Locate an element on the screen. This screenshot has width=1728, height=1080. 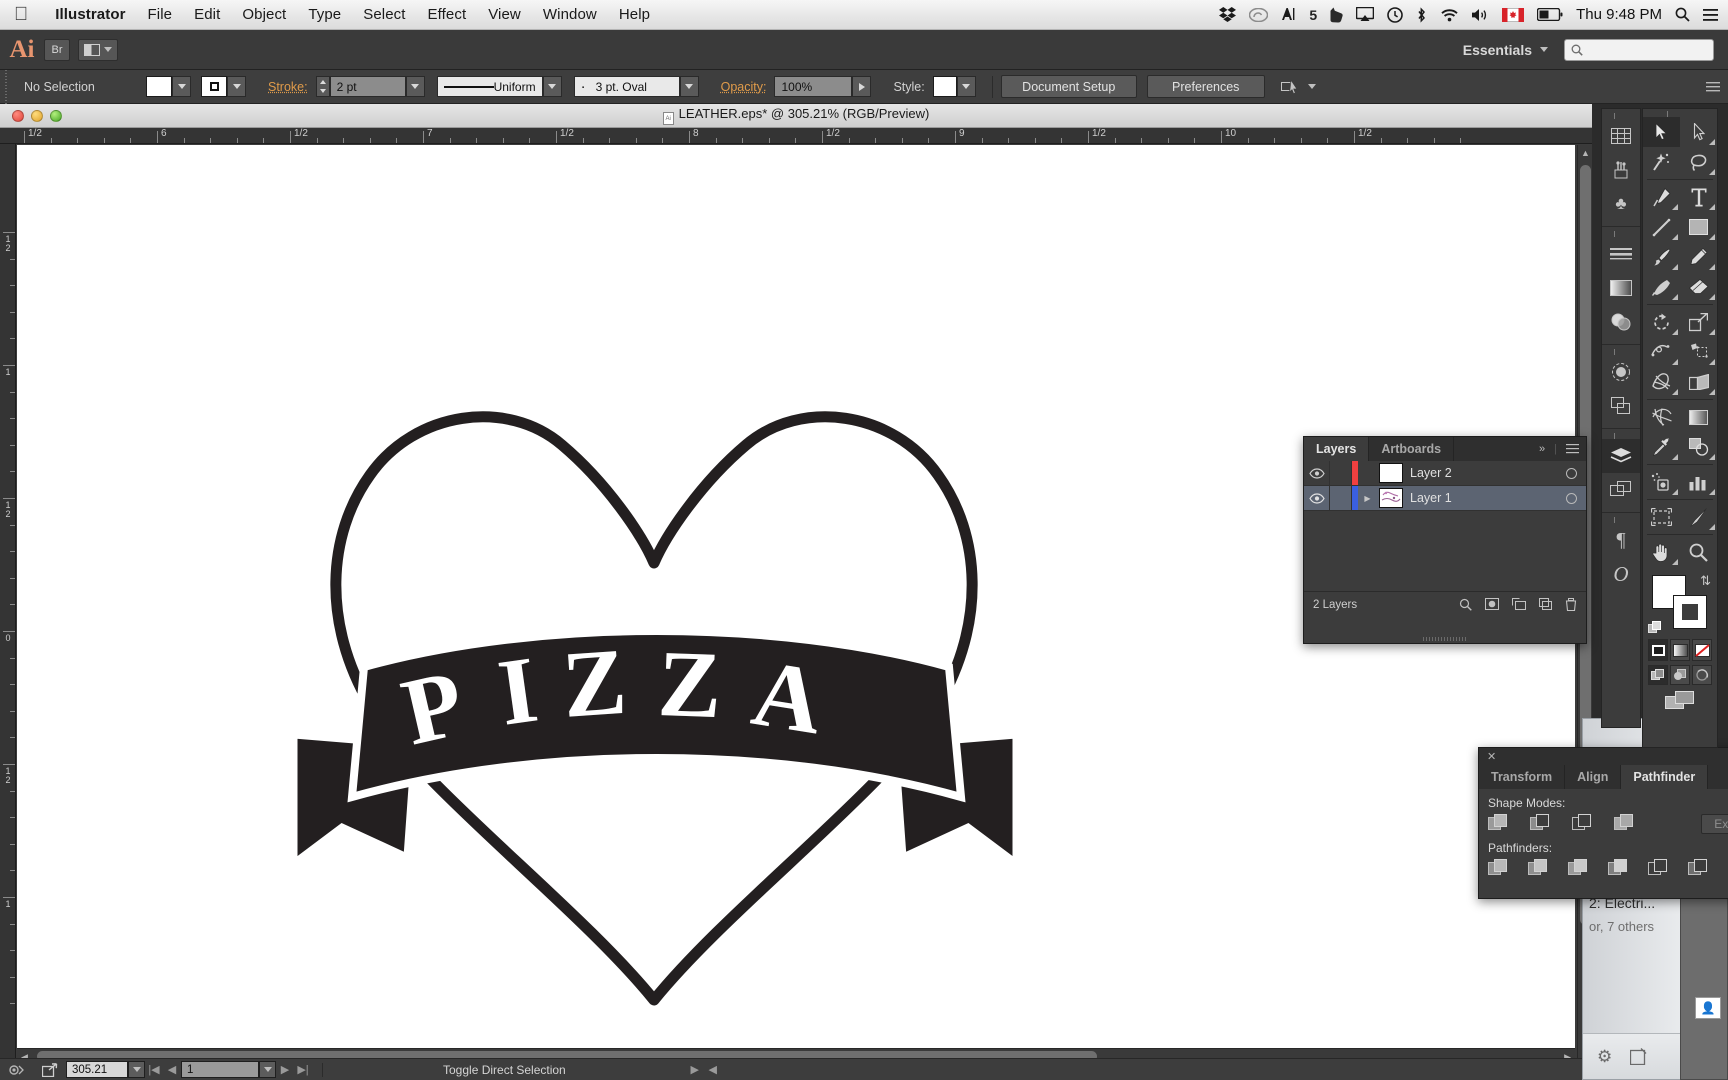
alfred-icon is located at coordinates (1288, 14).